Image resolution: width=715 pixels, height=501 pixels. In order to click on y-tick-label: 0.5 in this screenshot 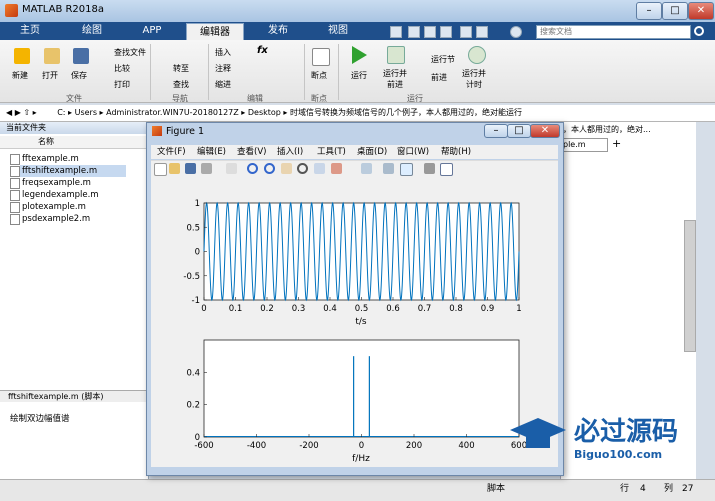, I will do `click(193, 228)`.